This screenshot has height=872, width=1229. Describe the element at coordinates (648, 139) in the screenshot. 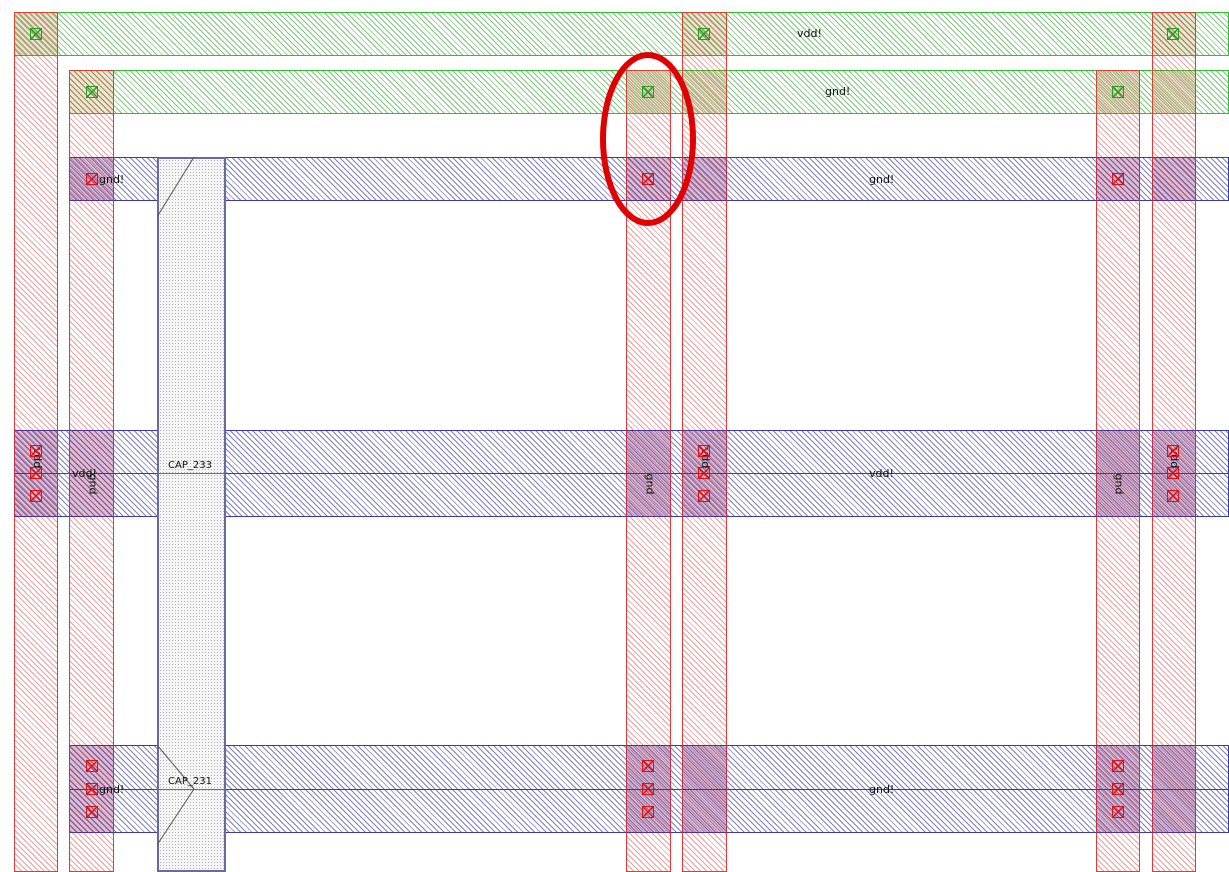

I see `highlight-ellipse-icon` at that location.